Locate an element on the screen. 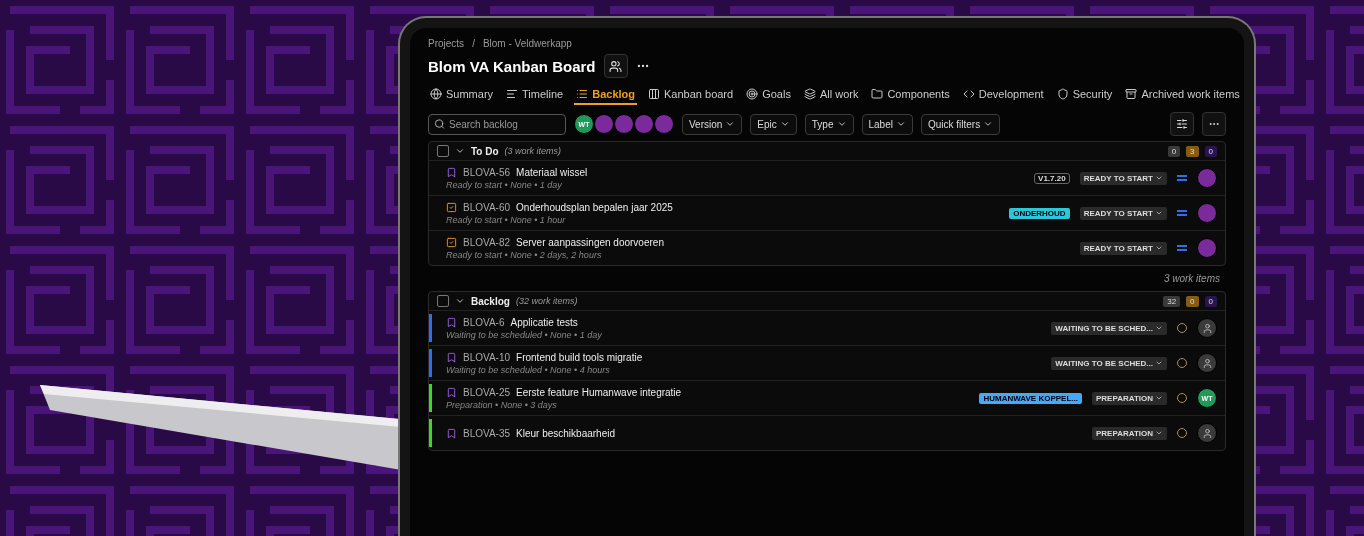  nav-tab: Components is located at coordinates (910, 95).